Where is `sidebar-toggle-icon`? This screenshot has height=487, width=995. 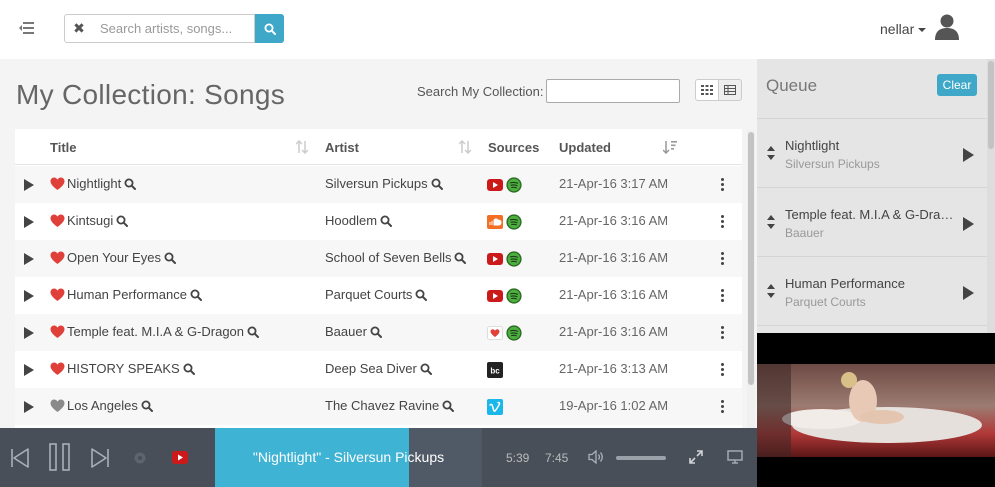 sidebar-toggle-icon is located at coordinates (27, 28).